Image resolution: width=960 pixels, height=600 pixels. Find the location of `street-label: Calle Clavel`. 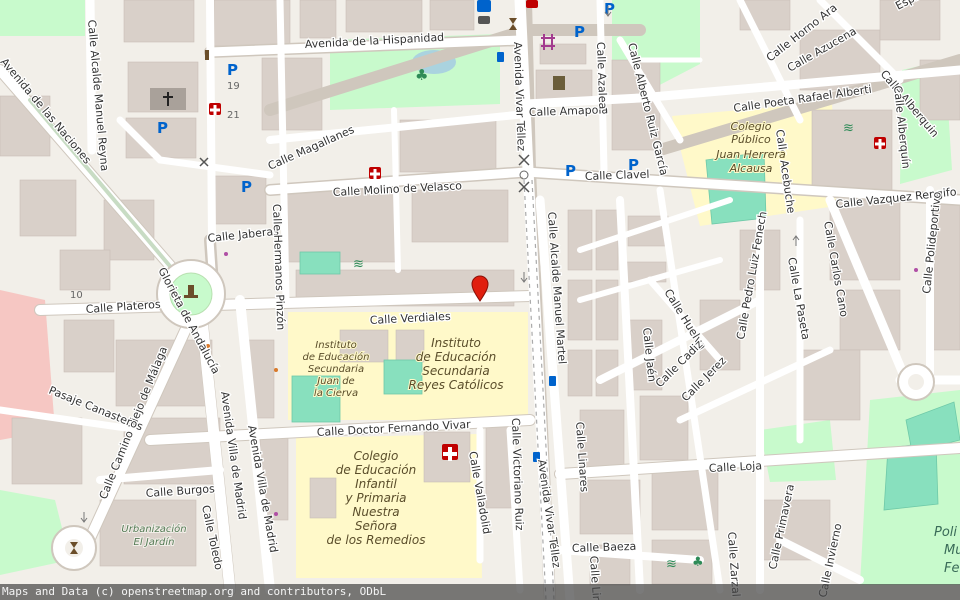

street-label: Calle Clavel is located at coordinates (617, 175).